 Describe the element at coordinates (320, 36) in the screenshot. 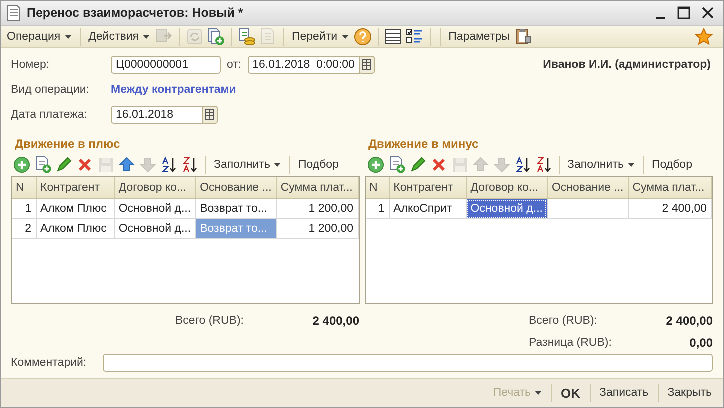

I see `menu-button: Перейти` at that location.